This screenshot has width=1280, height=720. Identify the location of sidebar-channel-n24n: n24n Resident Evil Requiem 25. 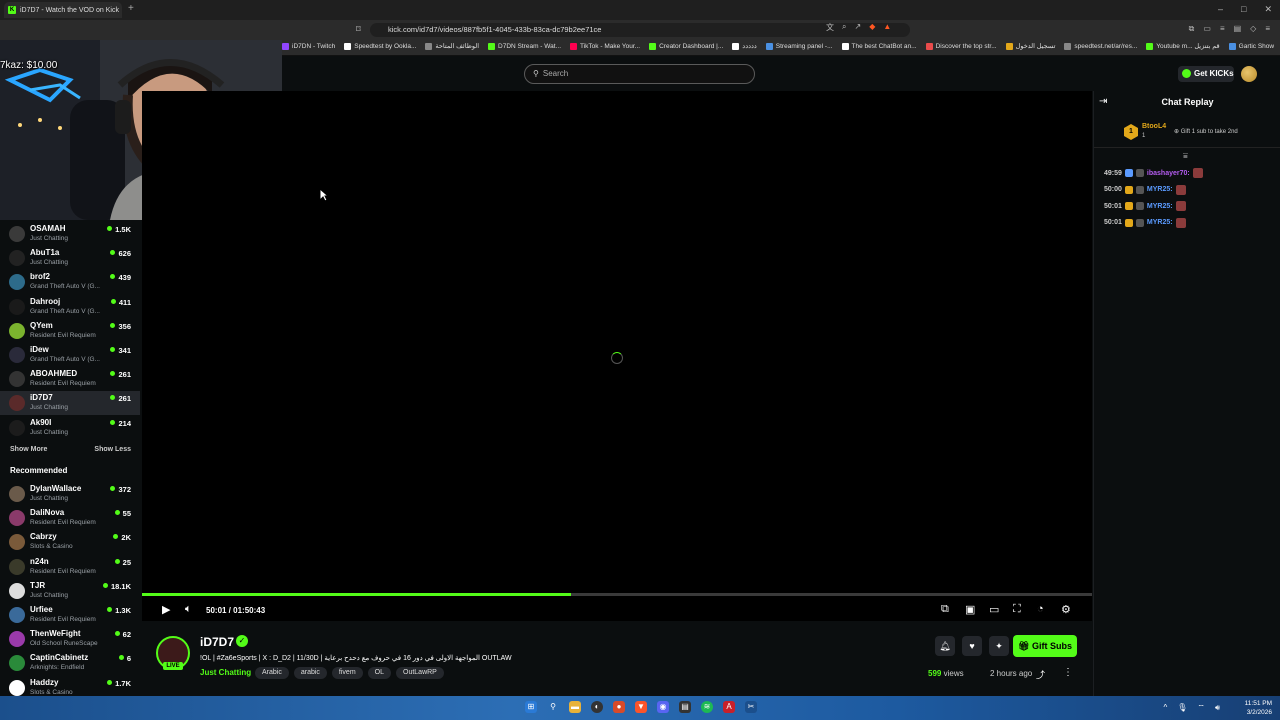
(70, 567).